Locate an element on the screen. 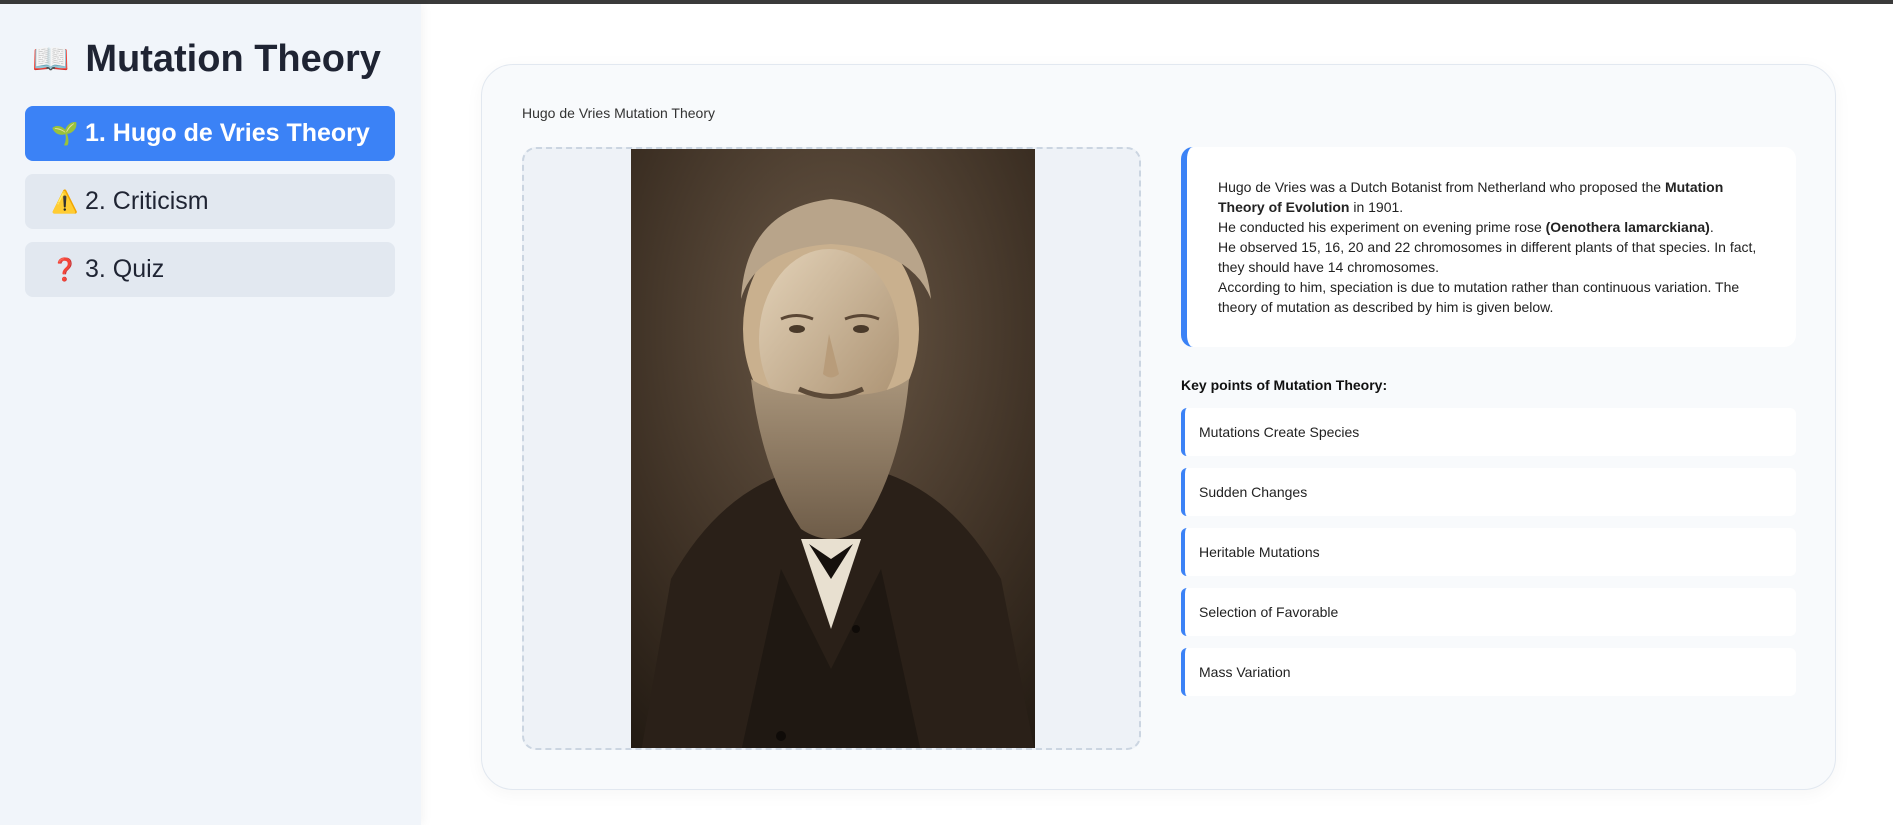  key-point-item: Selection of Favorable is located at coordinates (1488, 612).